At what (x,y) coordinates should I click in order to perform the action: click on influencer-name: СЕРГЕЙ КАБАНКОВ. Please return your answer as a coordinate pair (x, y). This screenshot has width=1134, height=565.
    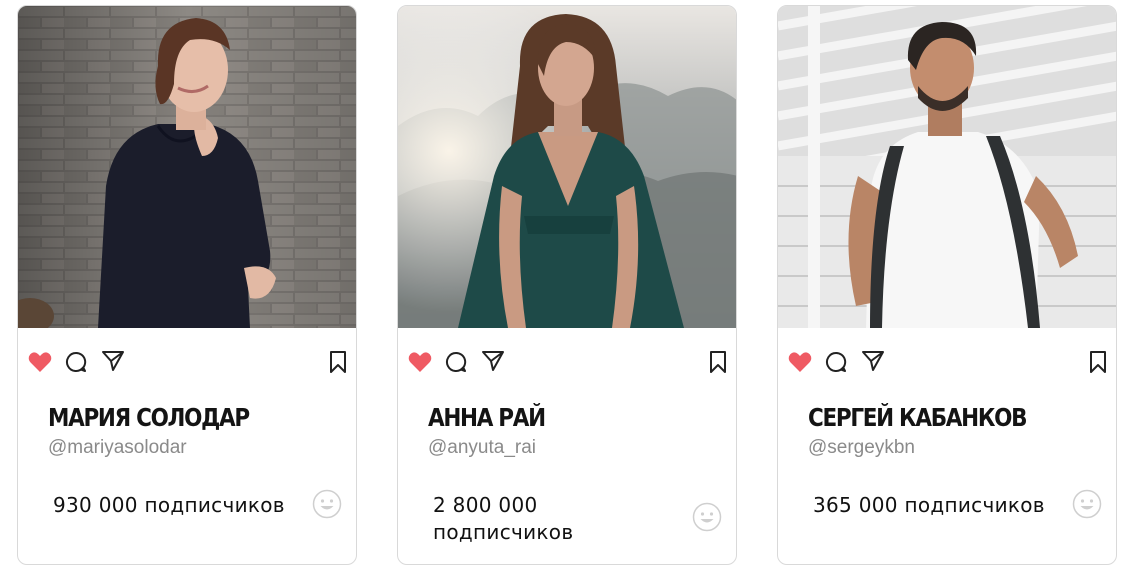
    Looking at the image, I should click on (918, 417).